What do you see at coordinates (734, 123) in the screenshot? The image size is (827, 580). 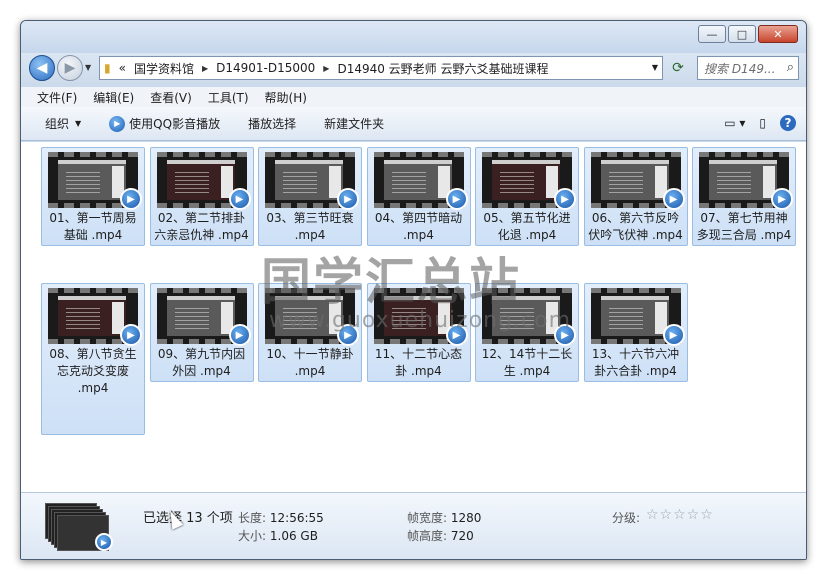 I see `view-icon: ▭ ▾` at bounding box center [734, 123].